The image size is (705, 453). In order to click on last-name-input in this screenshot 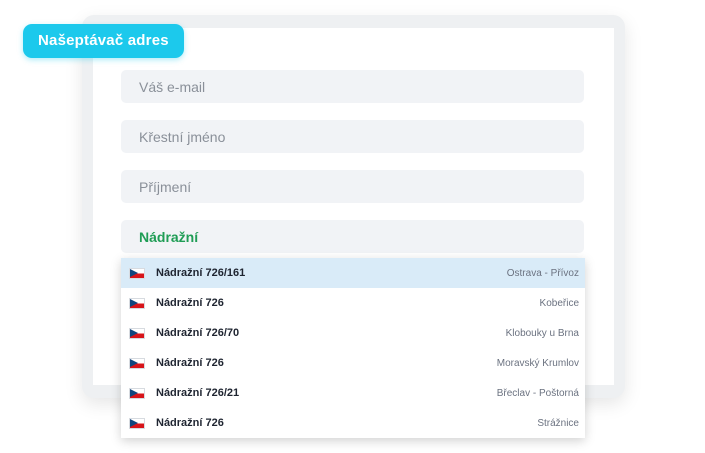, I will do `click(352, 186)`.